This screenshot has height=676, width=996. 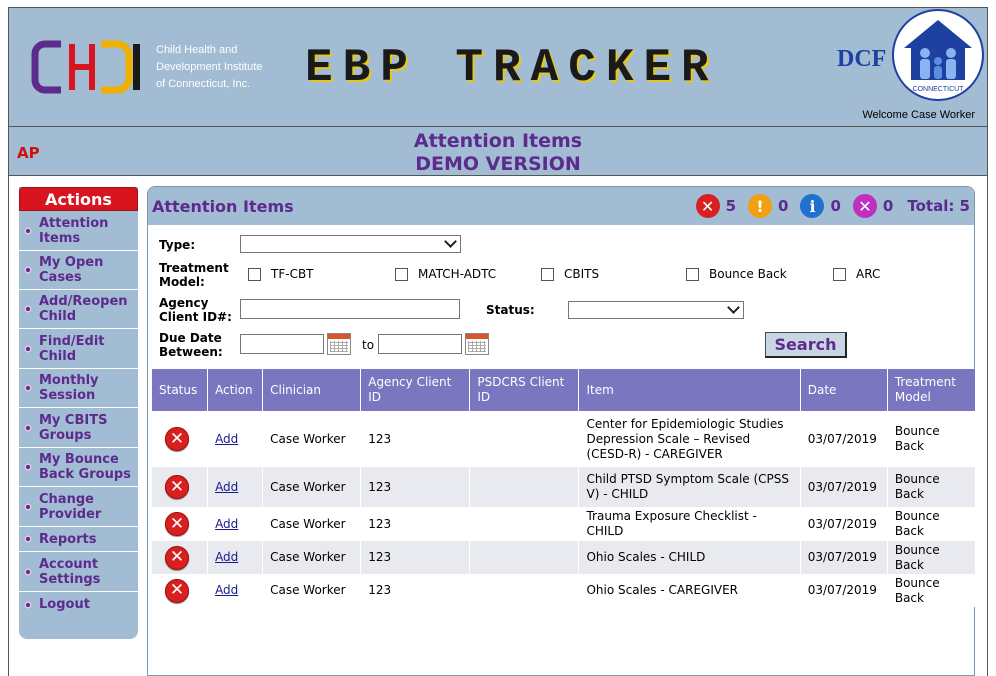 I want to click on sidebar-item-find-edit-child: Find/Edit Child, so click(x=78, y=349).